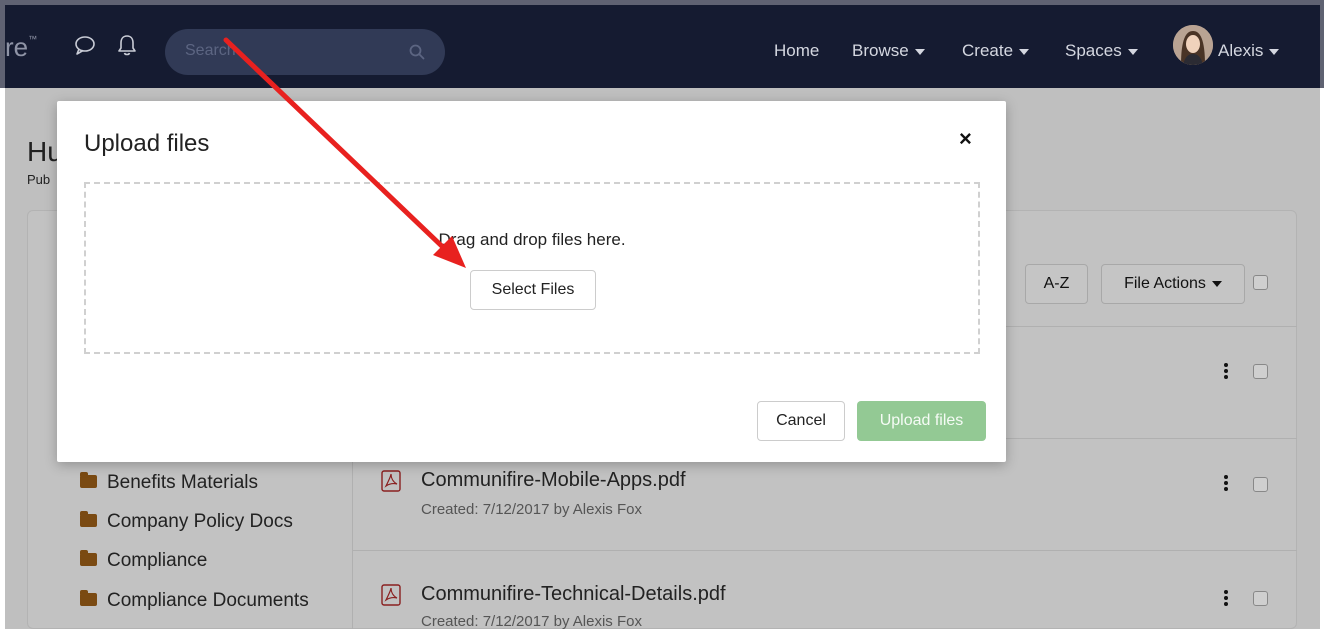  I want to click on sort-az-button: A-Z, so click(1056, 284).